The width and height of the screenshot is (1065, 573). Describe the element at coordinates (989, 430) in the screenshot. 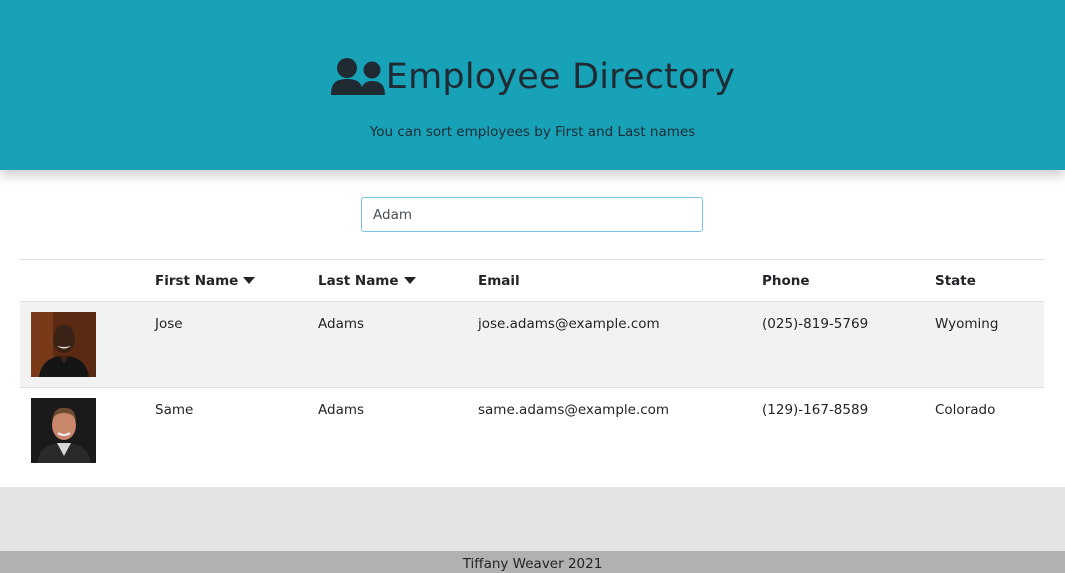

I see `state-cell: Colorado` at that location.